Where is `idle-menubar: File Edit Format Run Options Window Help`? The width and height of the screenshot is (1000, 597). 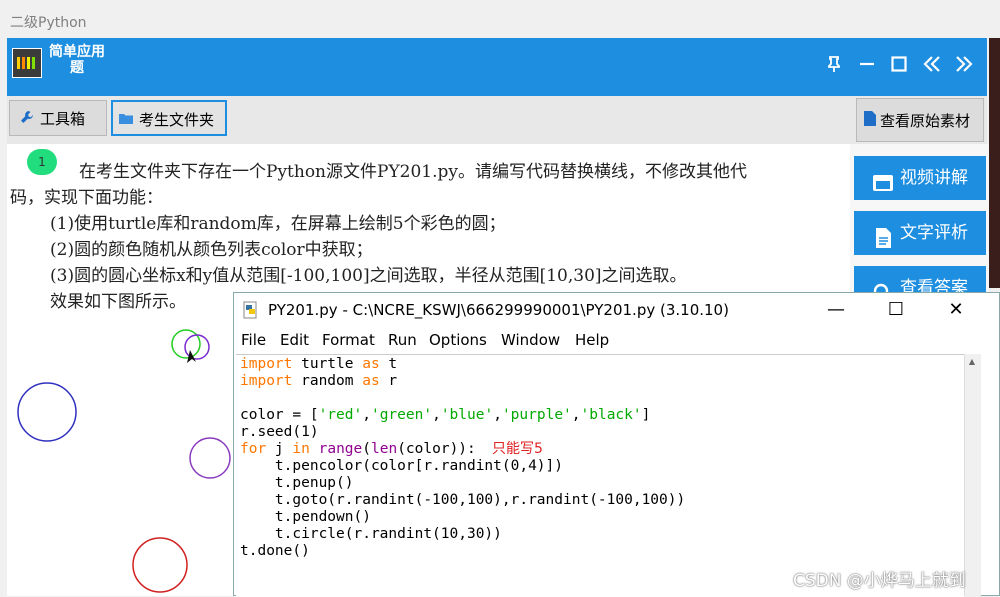
idle-menubar: File Edit Format Run Options Window Help is located at coordinates (616, 340).